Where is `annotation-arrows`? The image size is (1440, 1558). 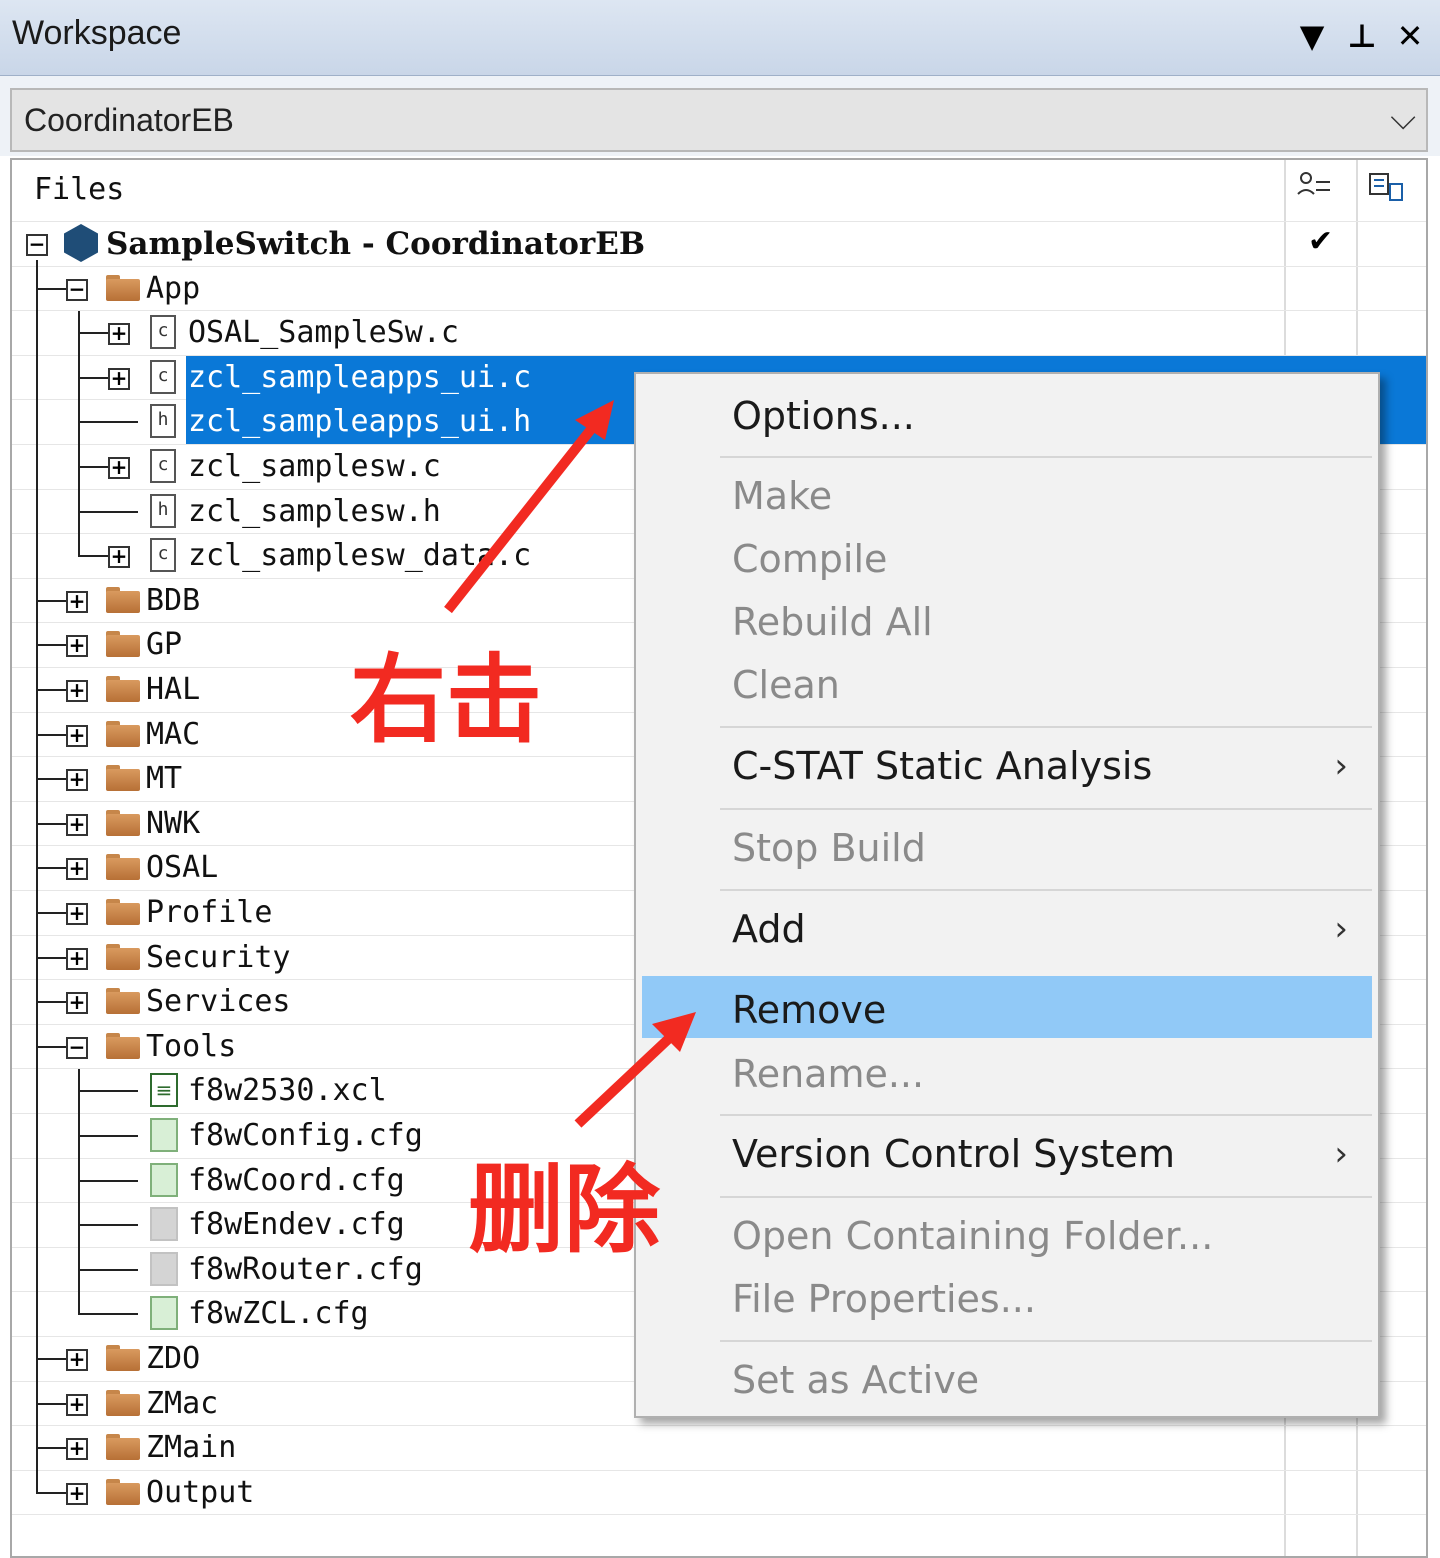
annotation-arrows is located at coordinates (570, 764).